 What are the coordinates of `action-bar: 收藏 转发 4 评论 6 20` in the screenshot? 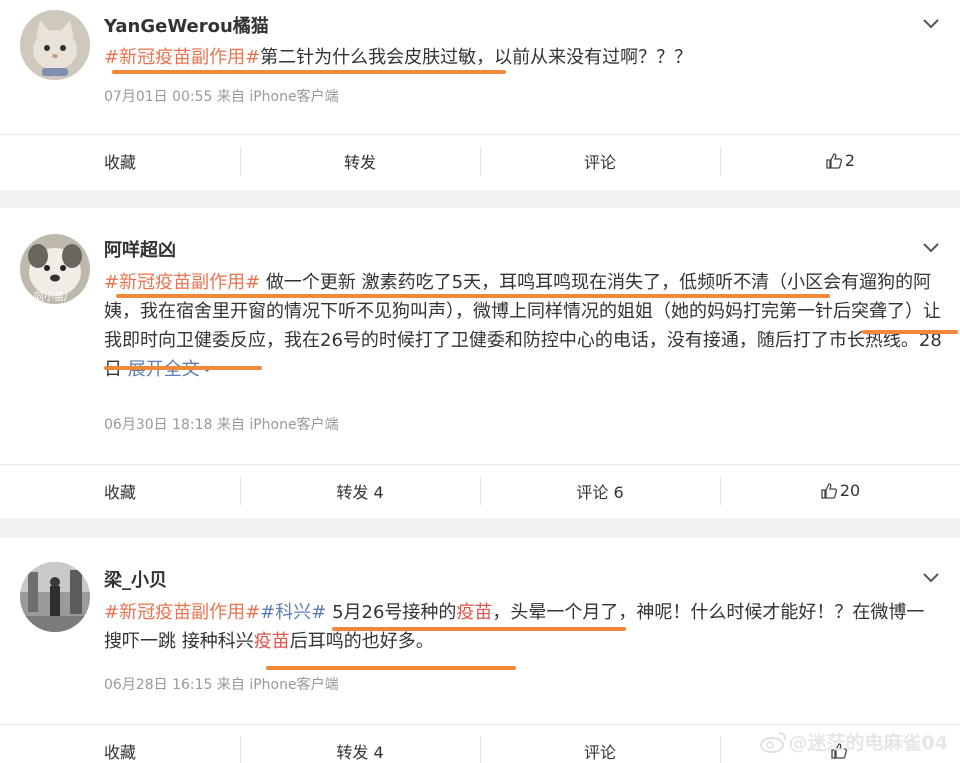 It's located at (480, 490).